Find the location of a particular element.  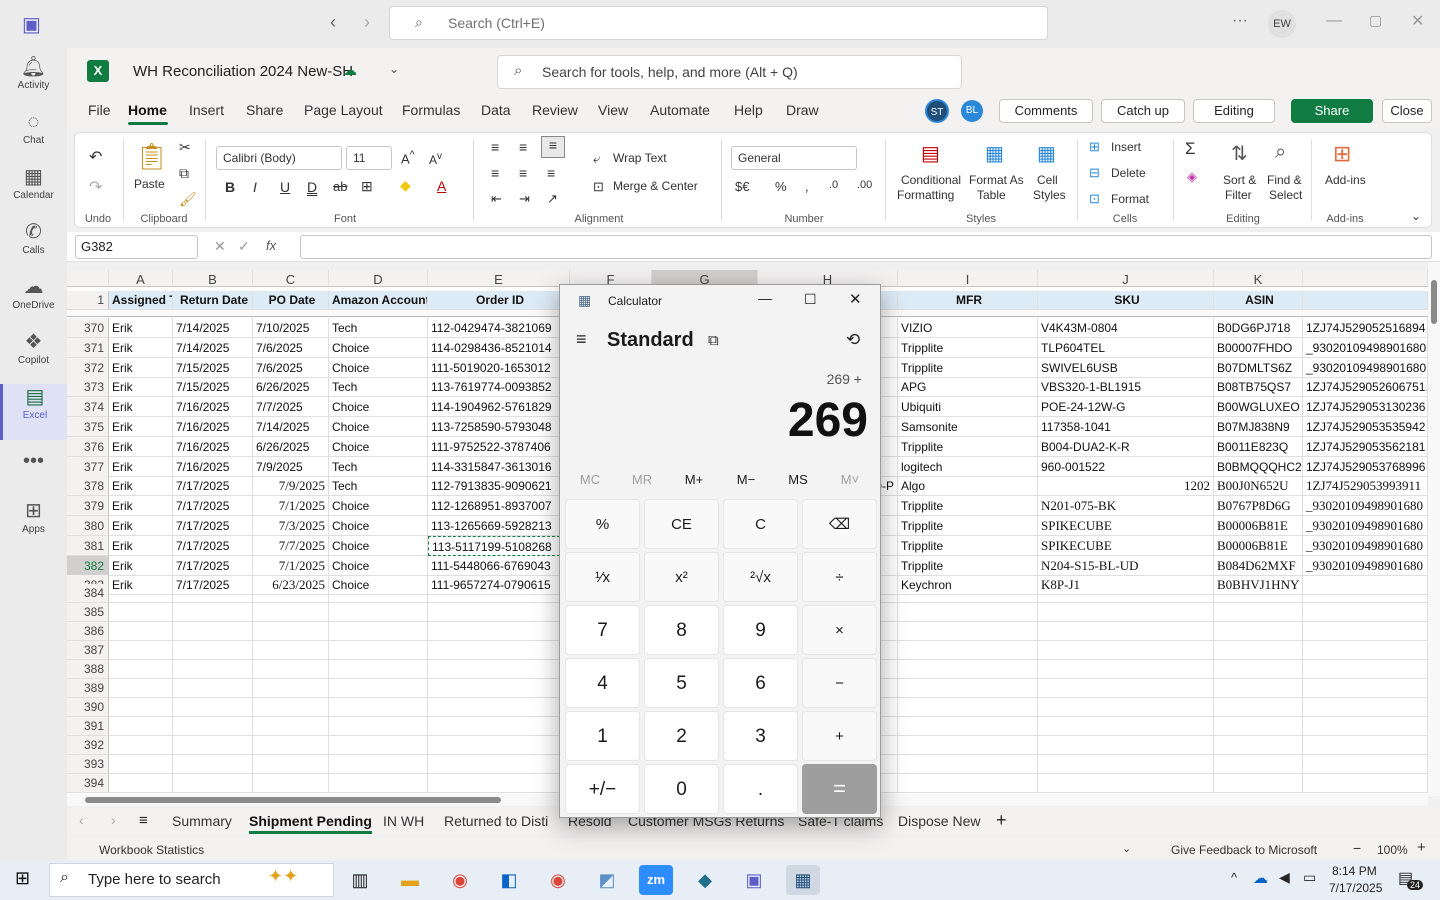

row-header: 394 is located at coordinates (88, 783).